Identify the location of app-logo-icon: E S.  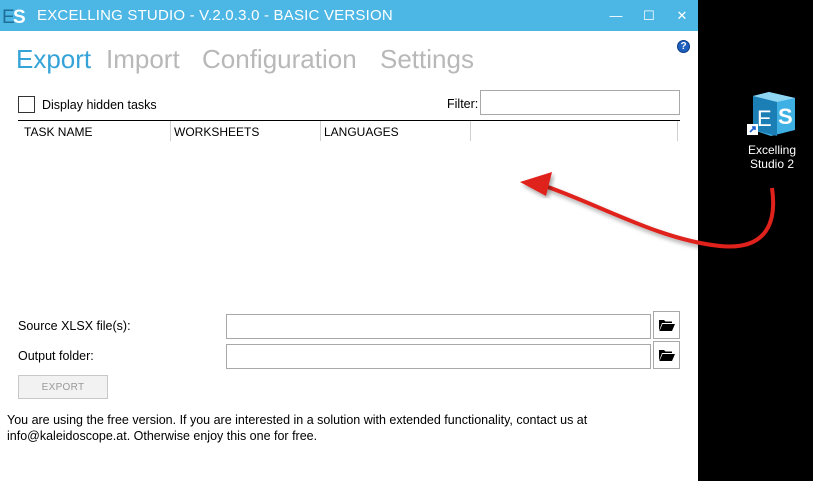
(14, 16).